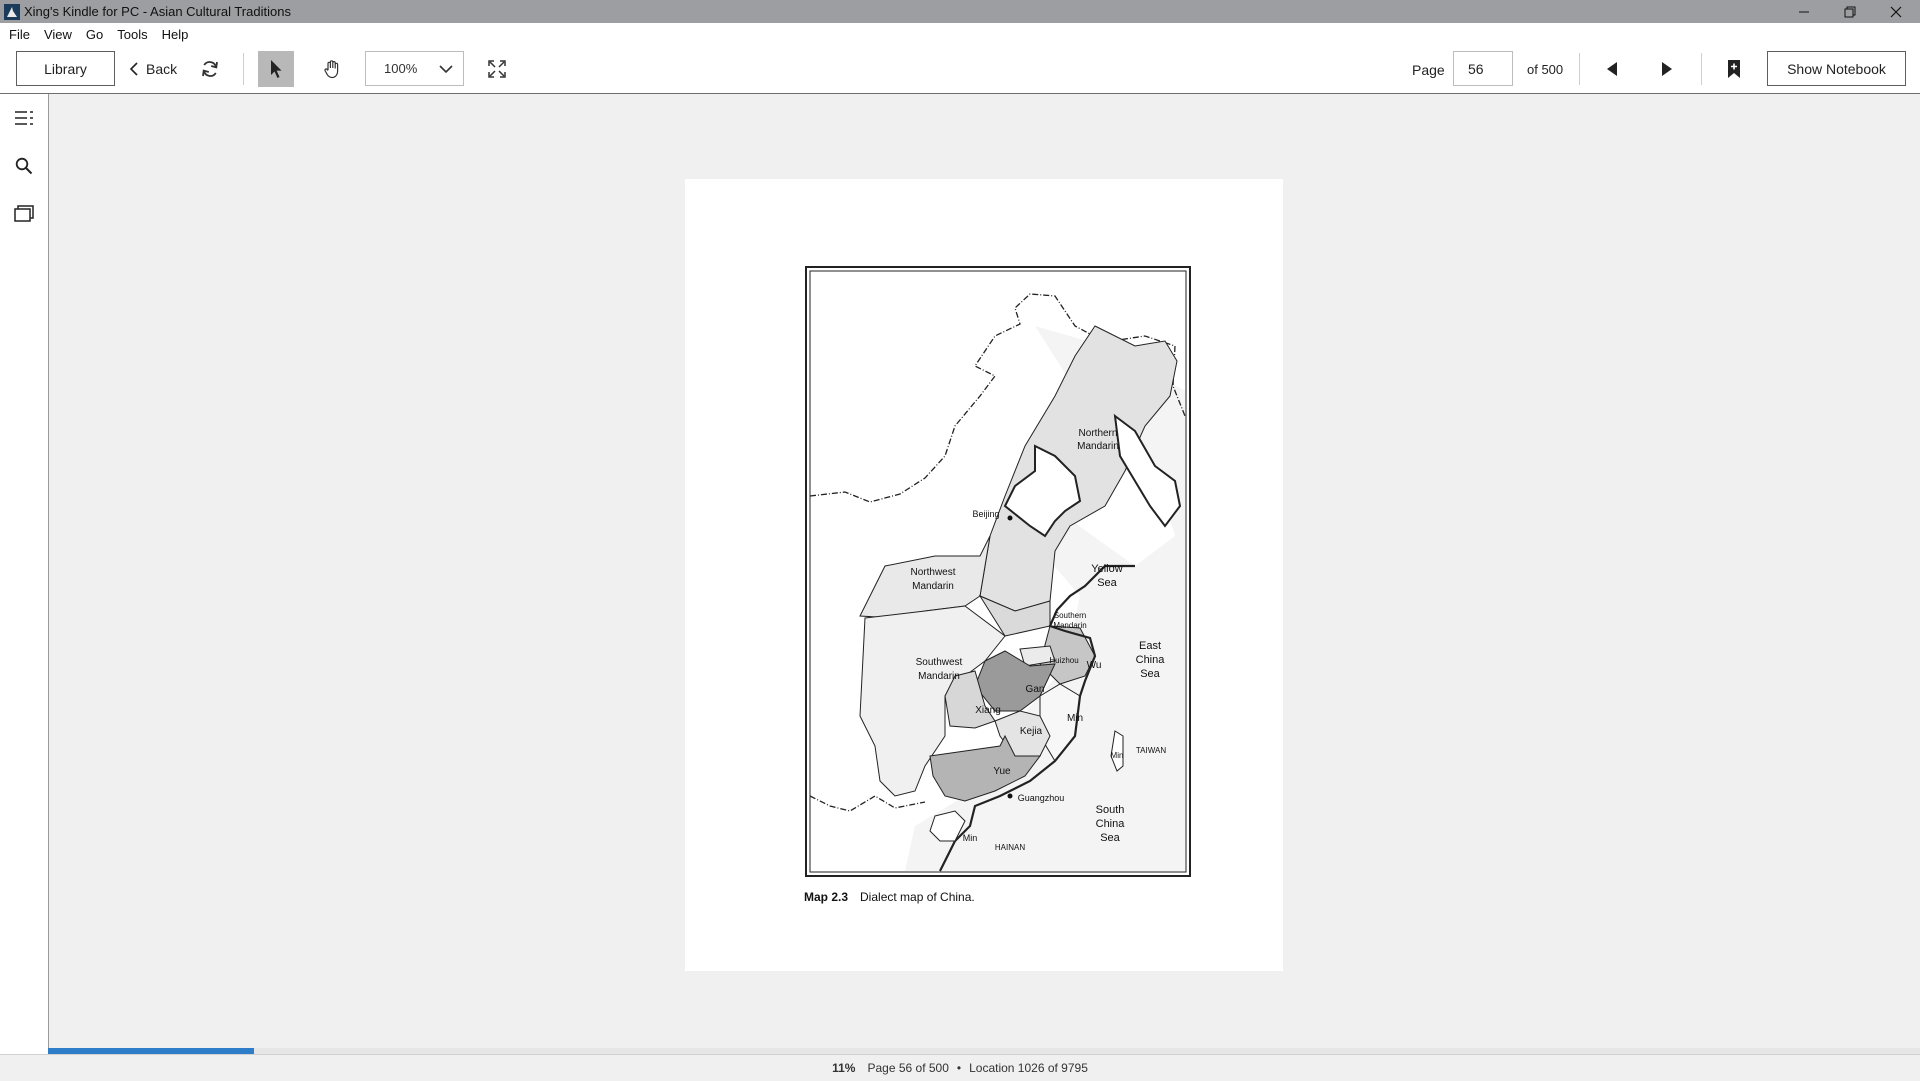 The height and width of the screenshot is (1081, 1920). What do you see at coordinates (132, 34) in the screenshot?
I see `menu-tools: Tools` at bounding box center [132, 34].